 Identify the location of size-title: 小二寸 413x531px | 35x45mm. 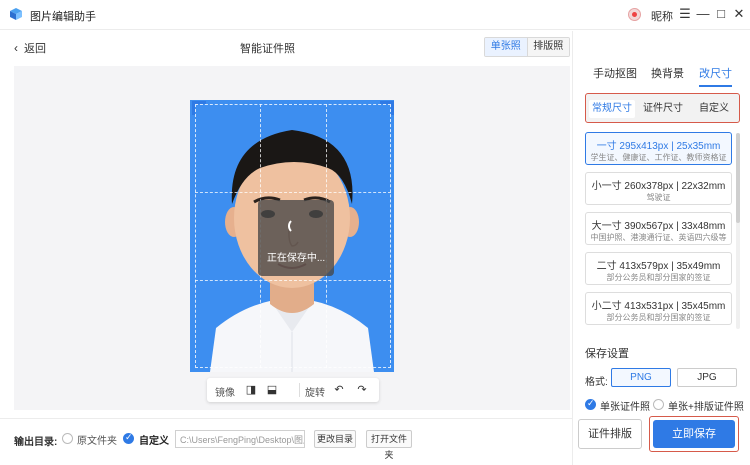
(658, 306).